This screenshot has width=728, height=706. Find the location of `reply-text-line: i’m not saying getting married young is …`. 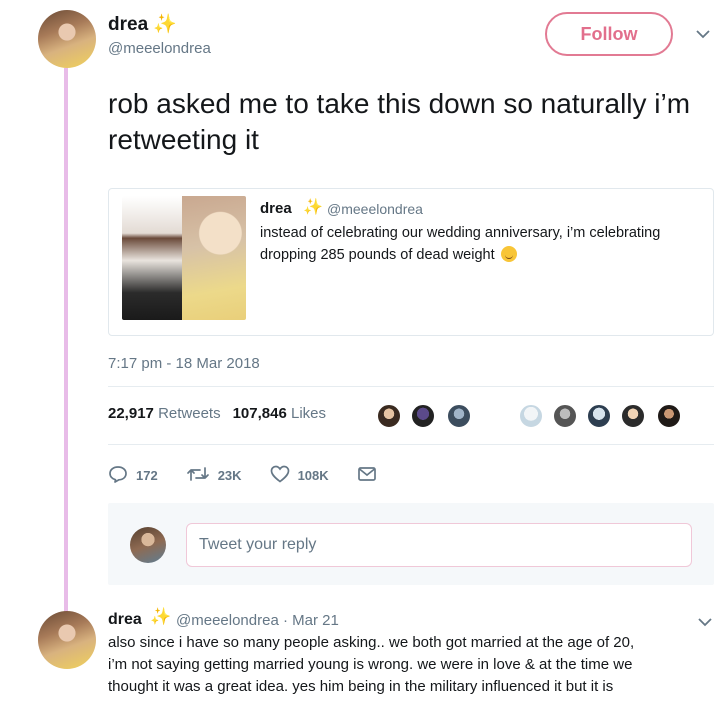

reply-text-line: i’m not saying getting married young is … is located at coordinates (370, 664).